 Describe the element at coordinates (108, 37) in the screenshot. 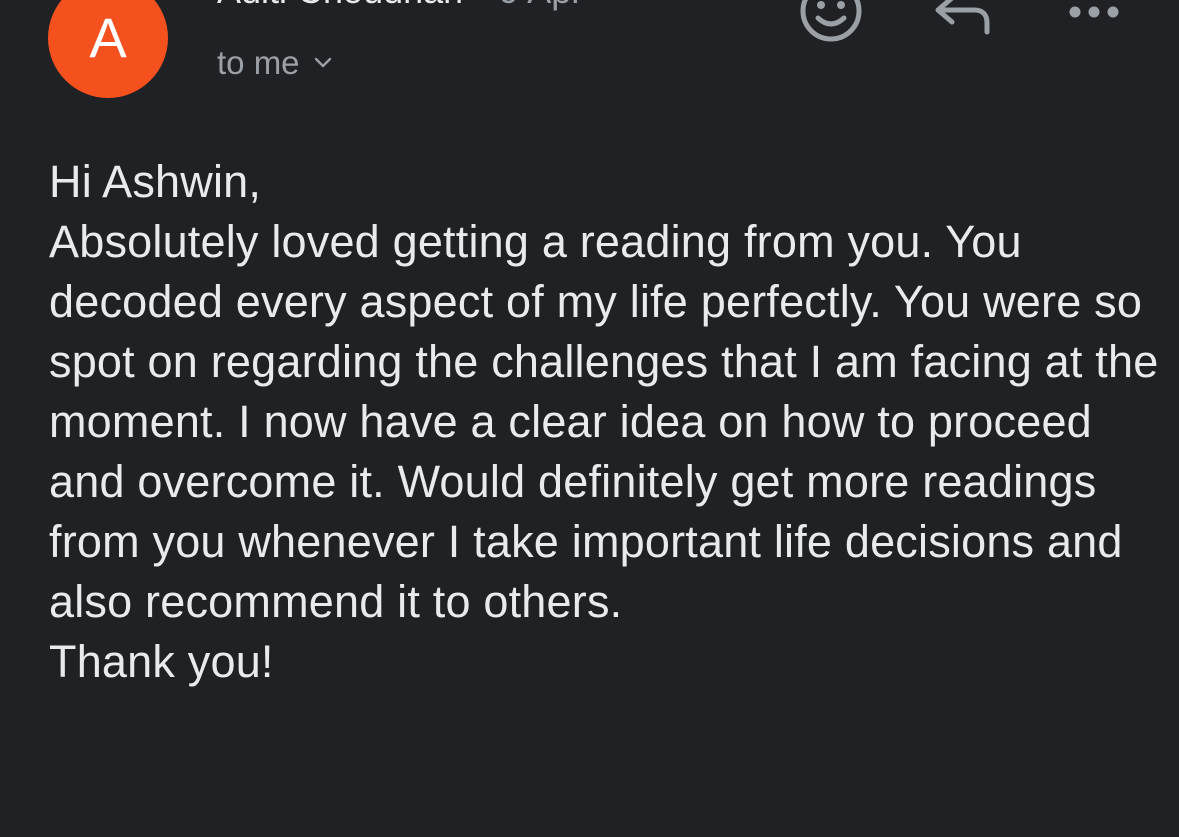

I see `avatar-letter: A` at that location.